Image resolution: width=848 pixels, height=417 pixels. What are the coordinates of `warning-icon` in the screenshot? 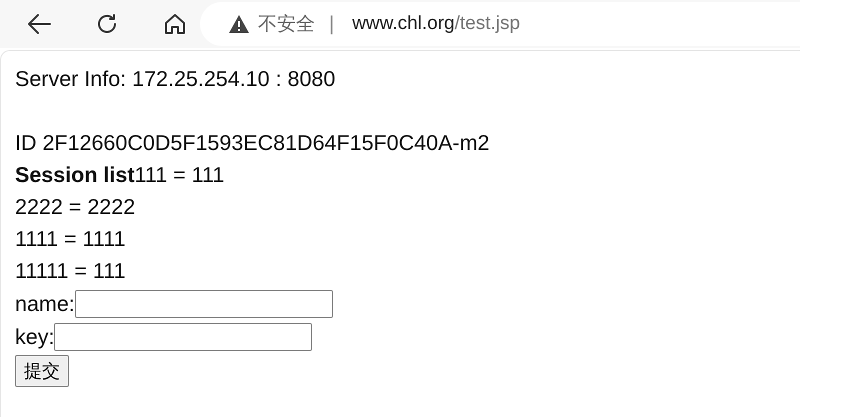 It's located at (239, 24).